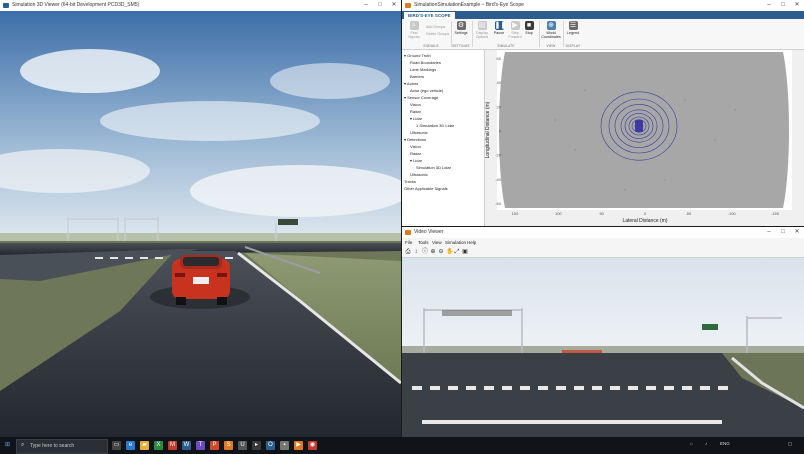 The width and height of the screenshot is (804, 454). I want to click on tree-node: Road Boundaries, so click(425, 62).